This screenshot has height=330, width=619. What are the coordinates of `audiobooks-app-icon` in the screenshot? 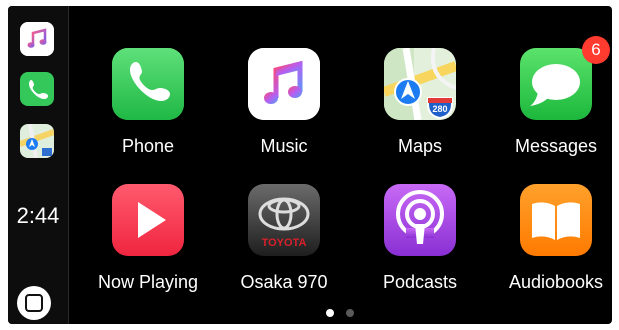 It's located at (556, 220).